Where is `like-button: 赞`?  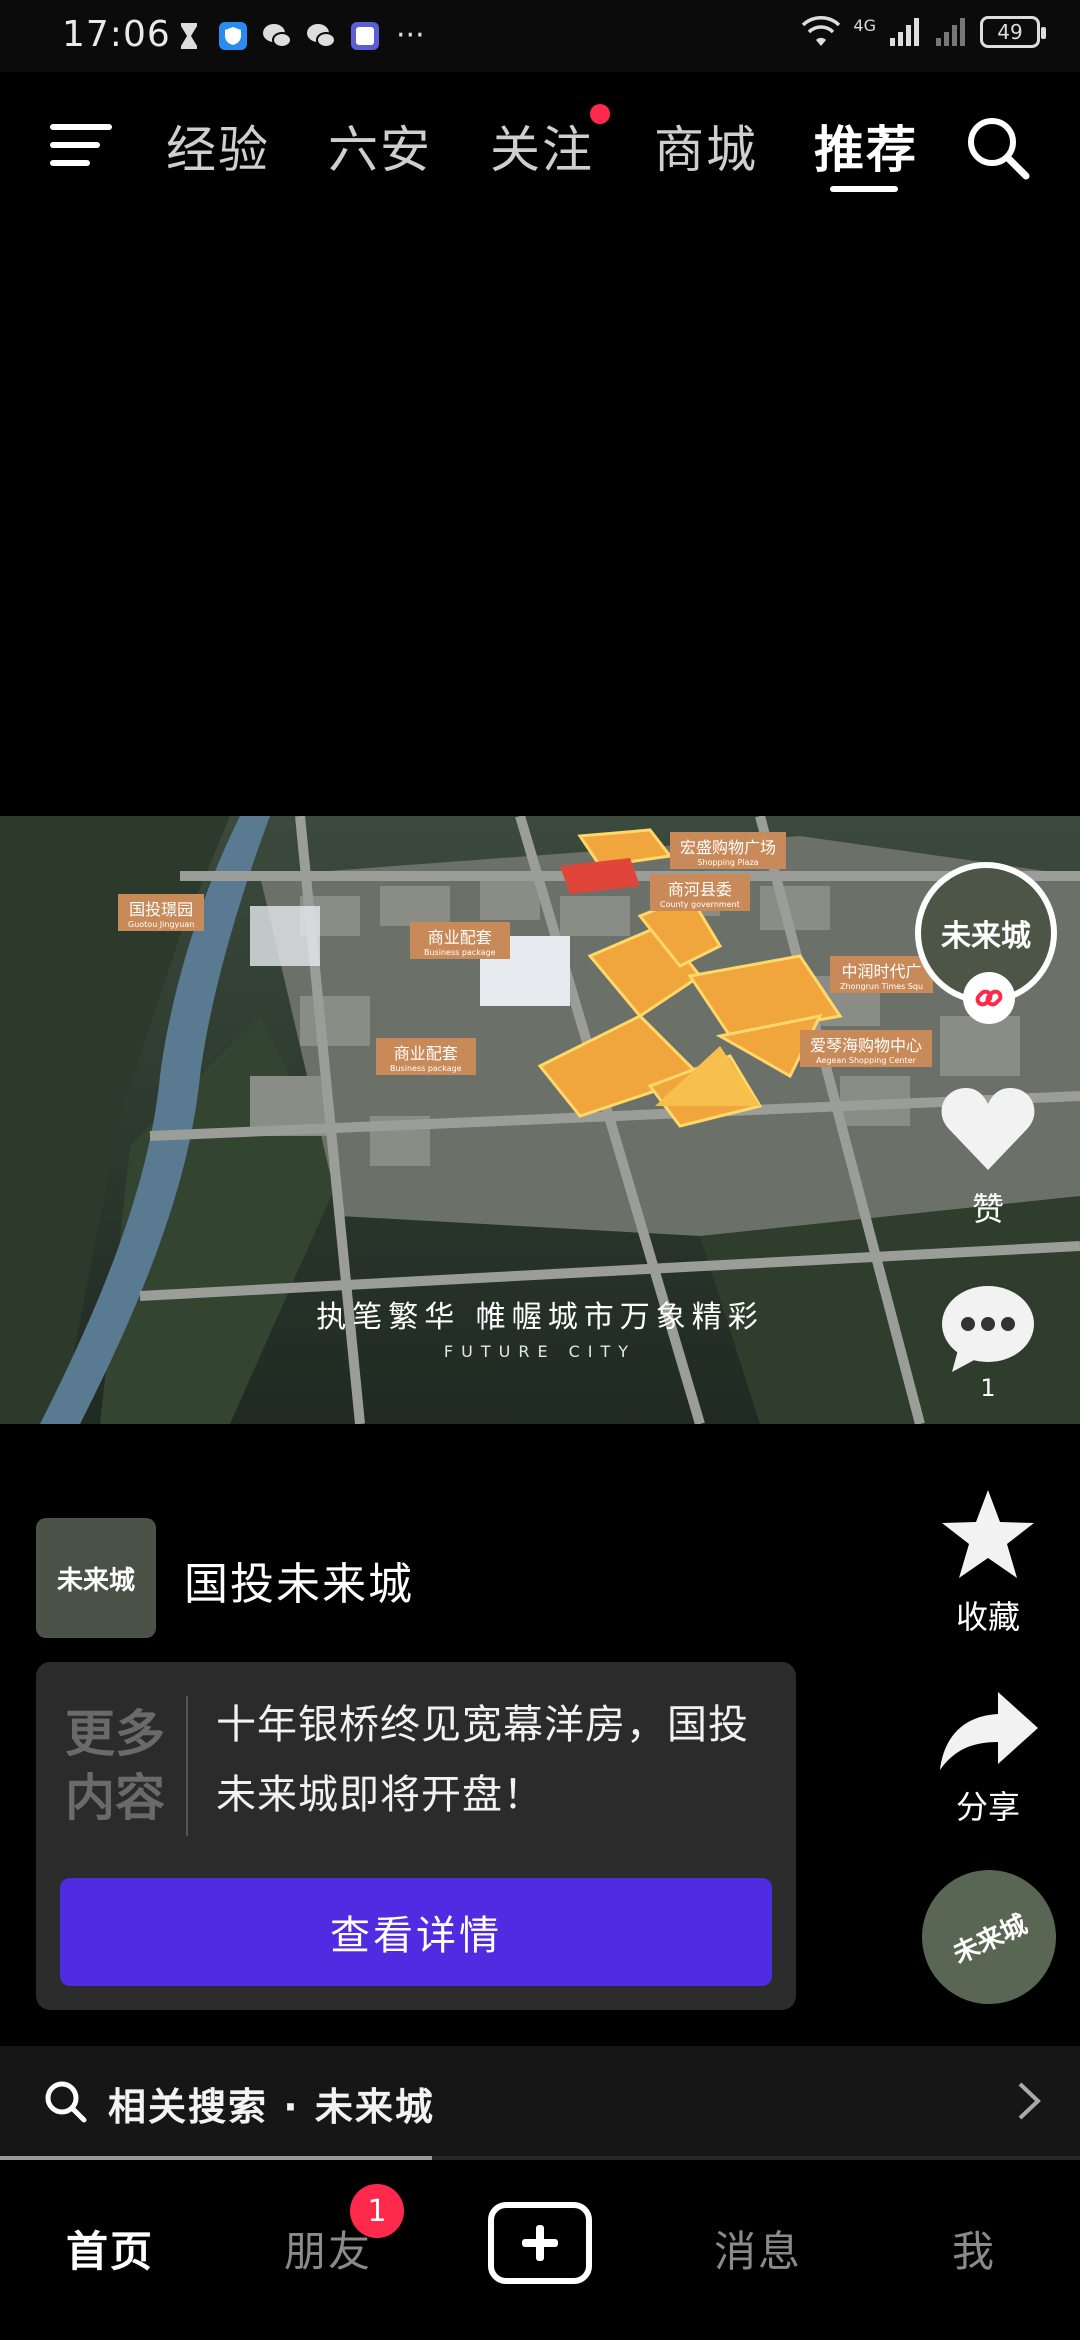 like-button: 赞 is located at coordinates (988, 1156).